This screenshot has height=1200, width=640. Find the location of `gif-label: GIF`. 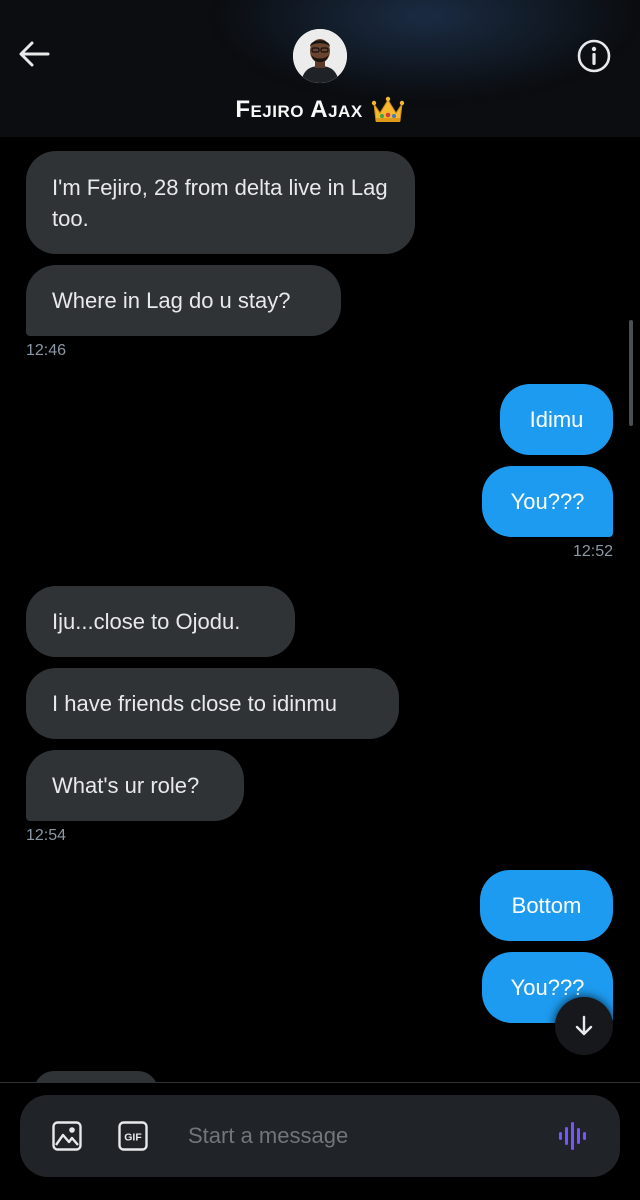

gif-label: GIF is located at coordinates (133, 1138).